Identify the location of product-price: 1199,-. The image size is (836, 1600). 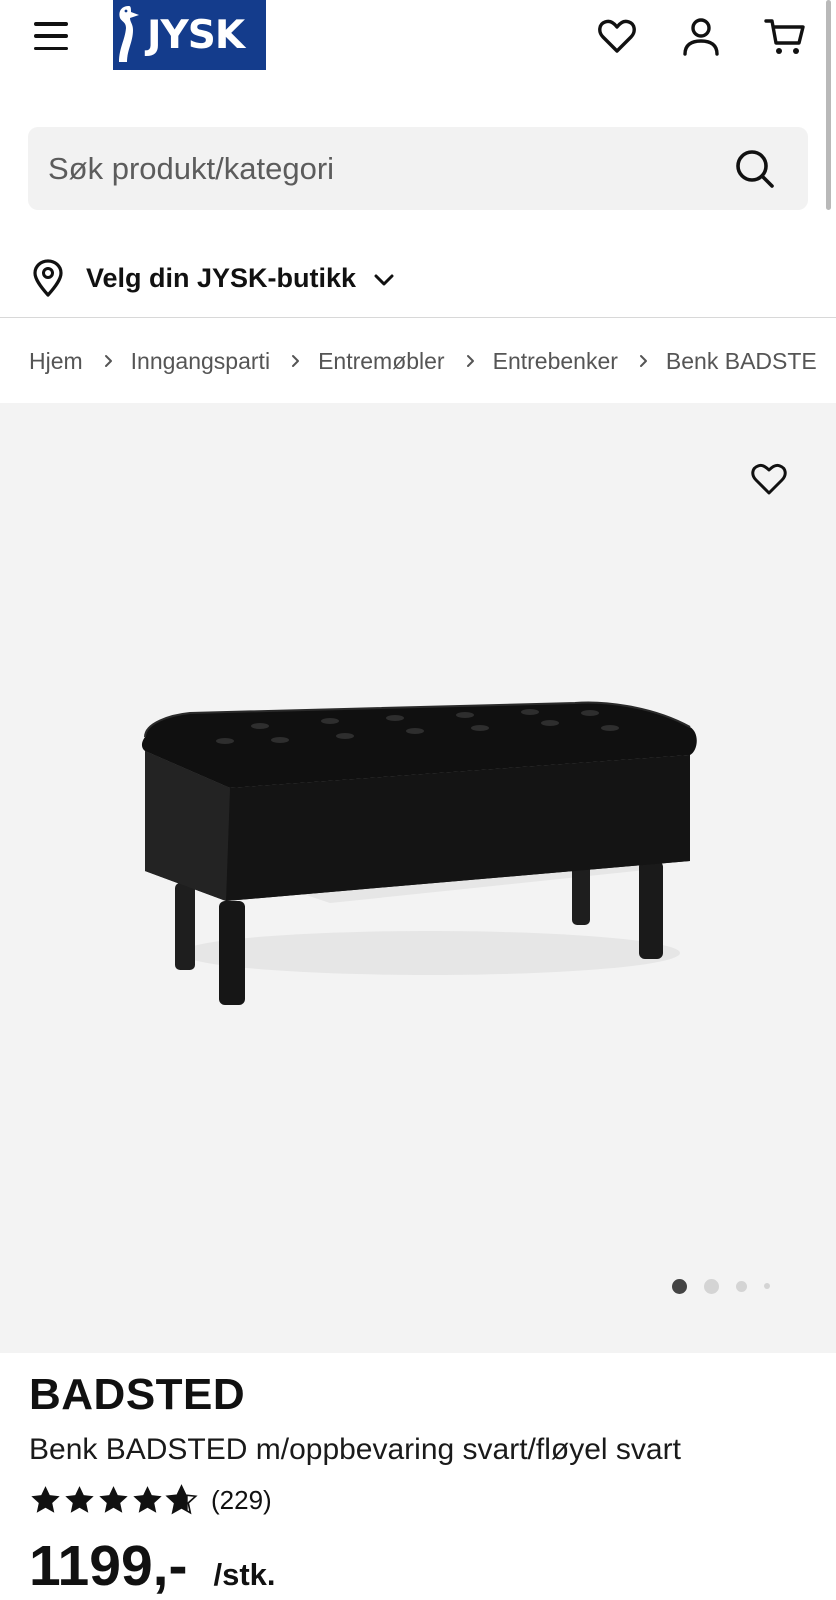
(108, 1566).